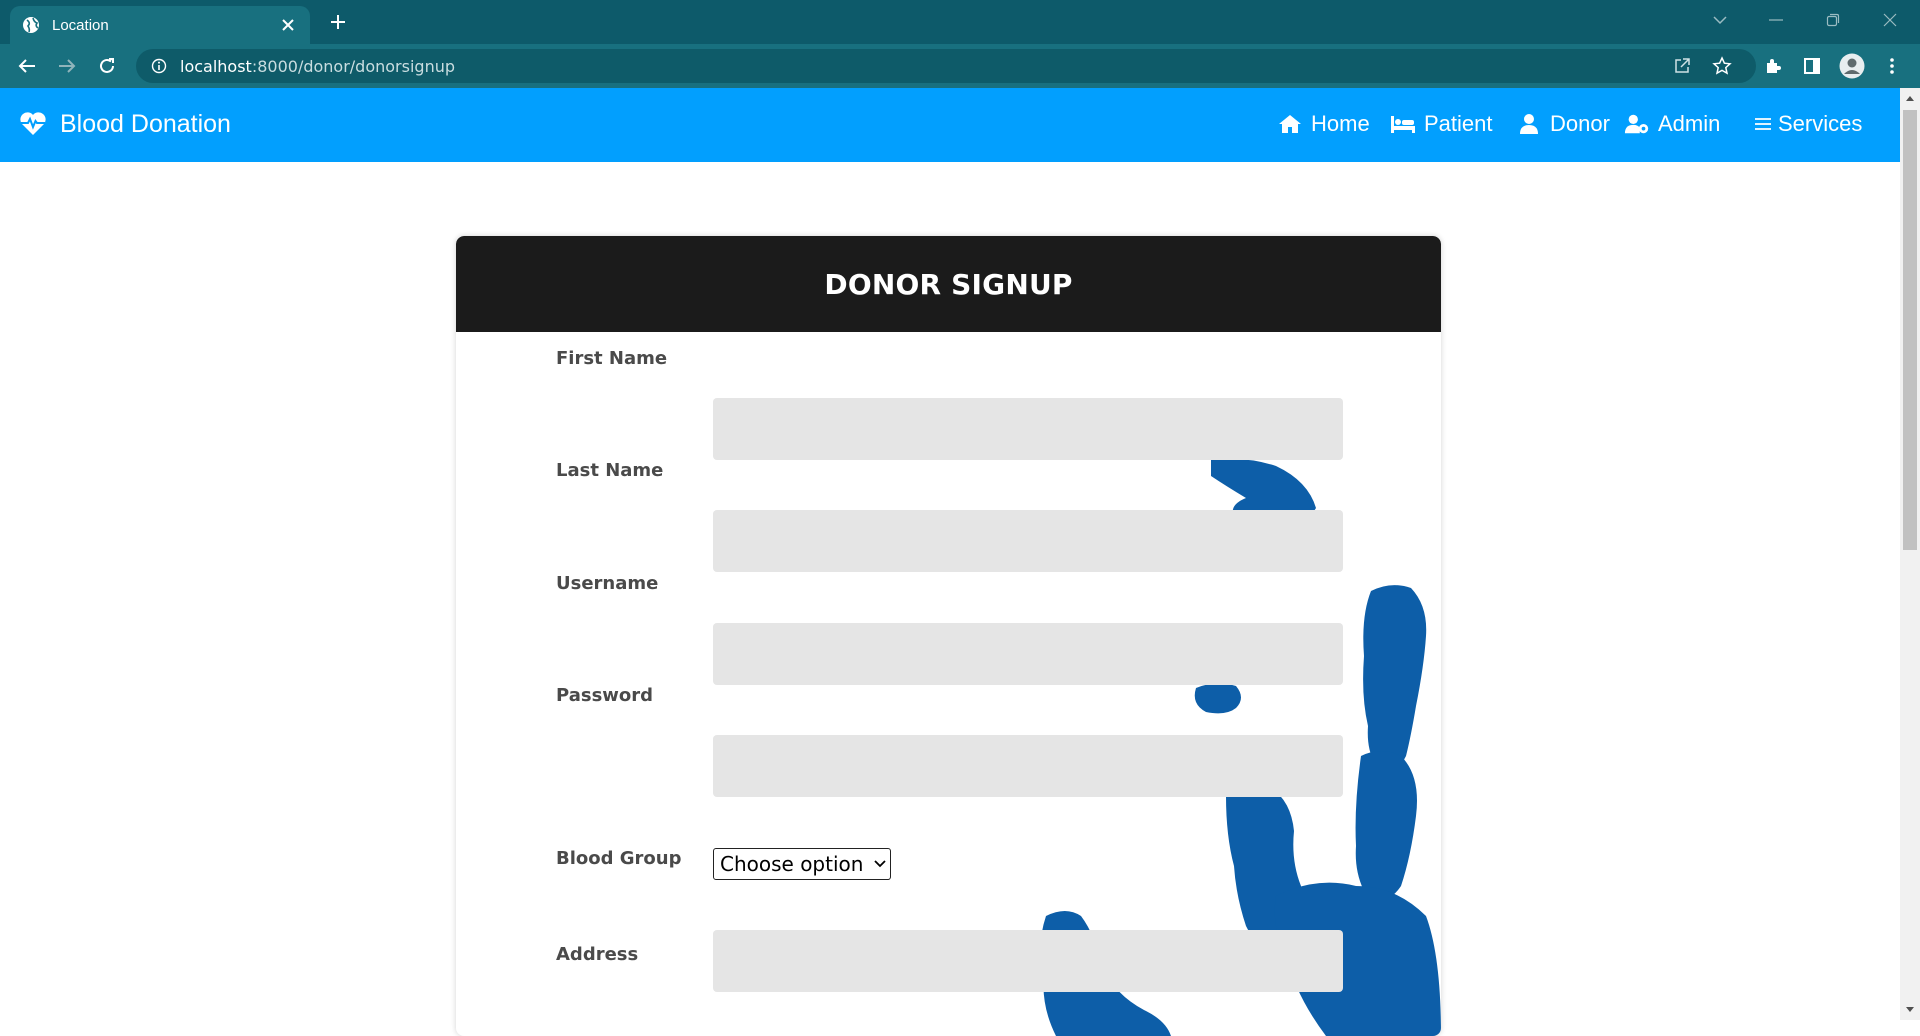 The image size is (1920, 1036). Describe the element at coordinates (1910, 330) in the screenshot. I see `scrollbar-thumb` at that location.